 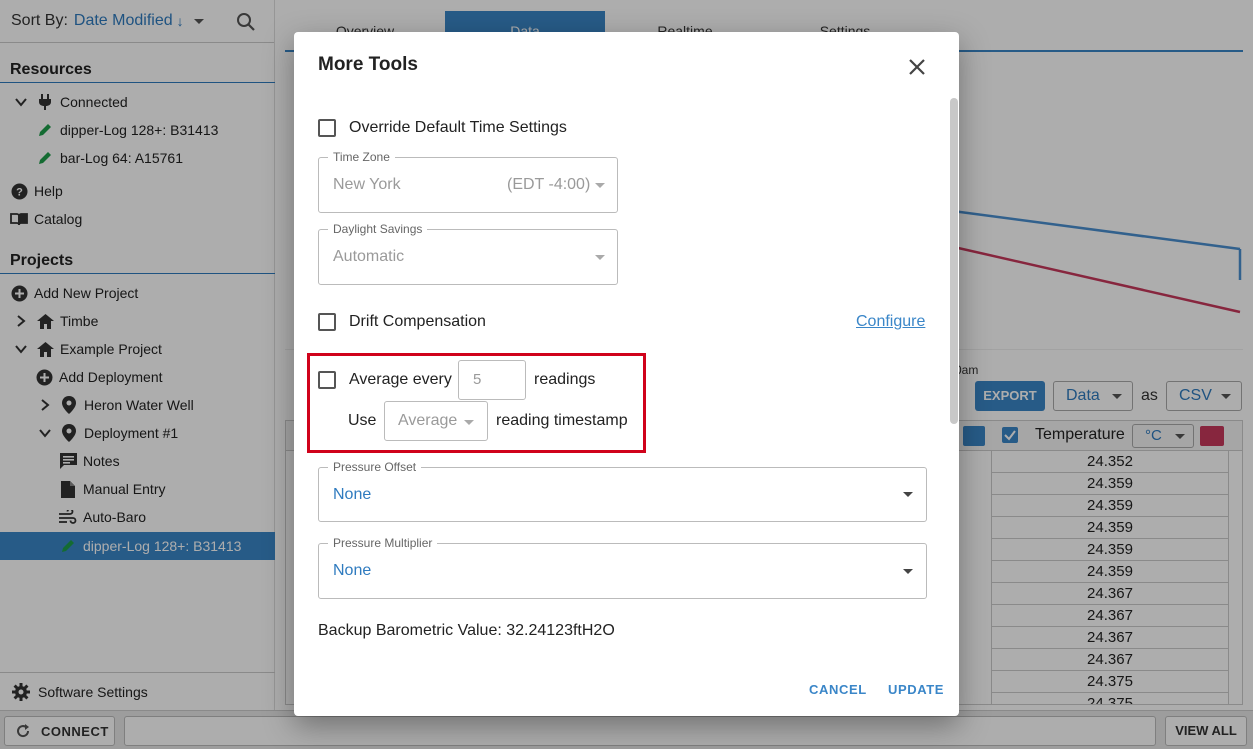 I want to click on average-every-label: Average every, so click(x=400, y=379).